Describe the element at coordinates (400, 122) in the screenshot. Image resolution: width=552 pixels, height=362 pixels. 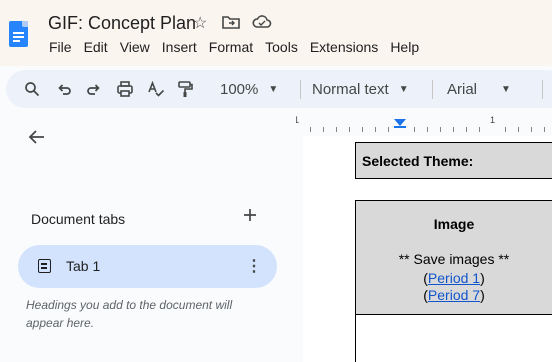
I see `indent-marker-icon` at that location.